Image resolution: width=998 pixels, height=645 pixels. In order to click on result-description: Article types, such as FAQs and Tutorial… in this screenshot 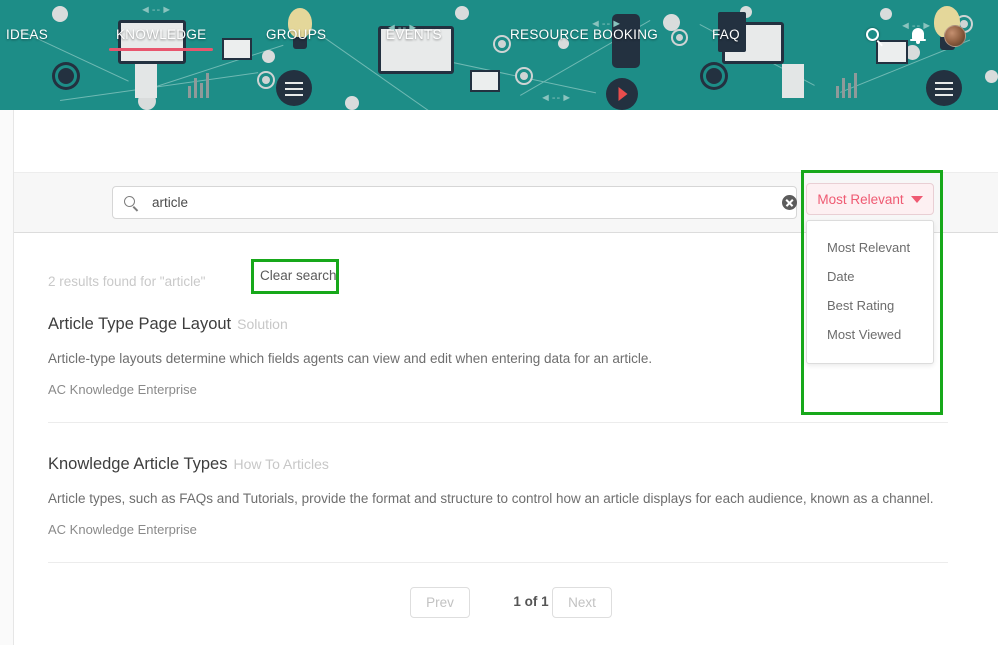, I will do `click(491, 498)`.